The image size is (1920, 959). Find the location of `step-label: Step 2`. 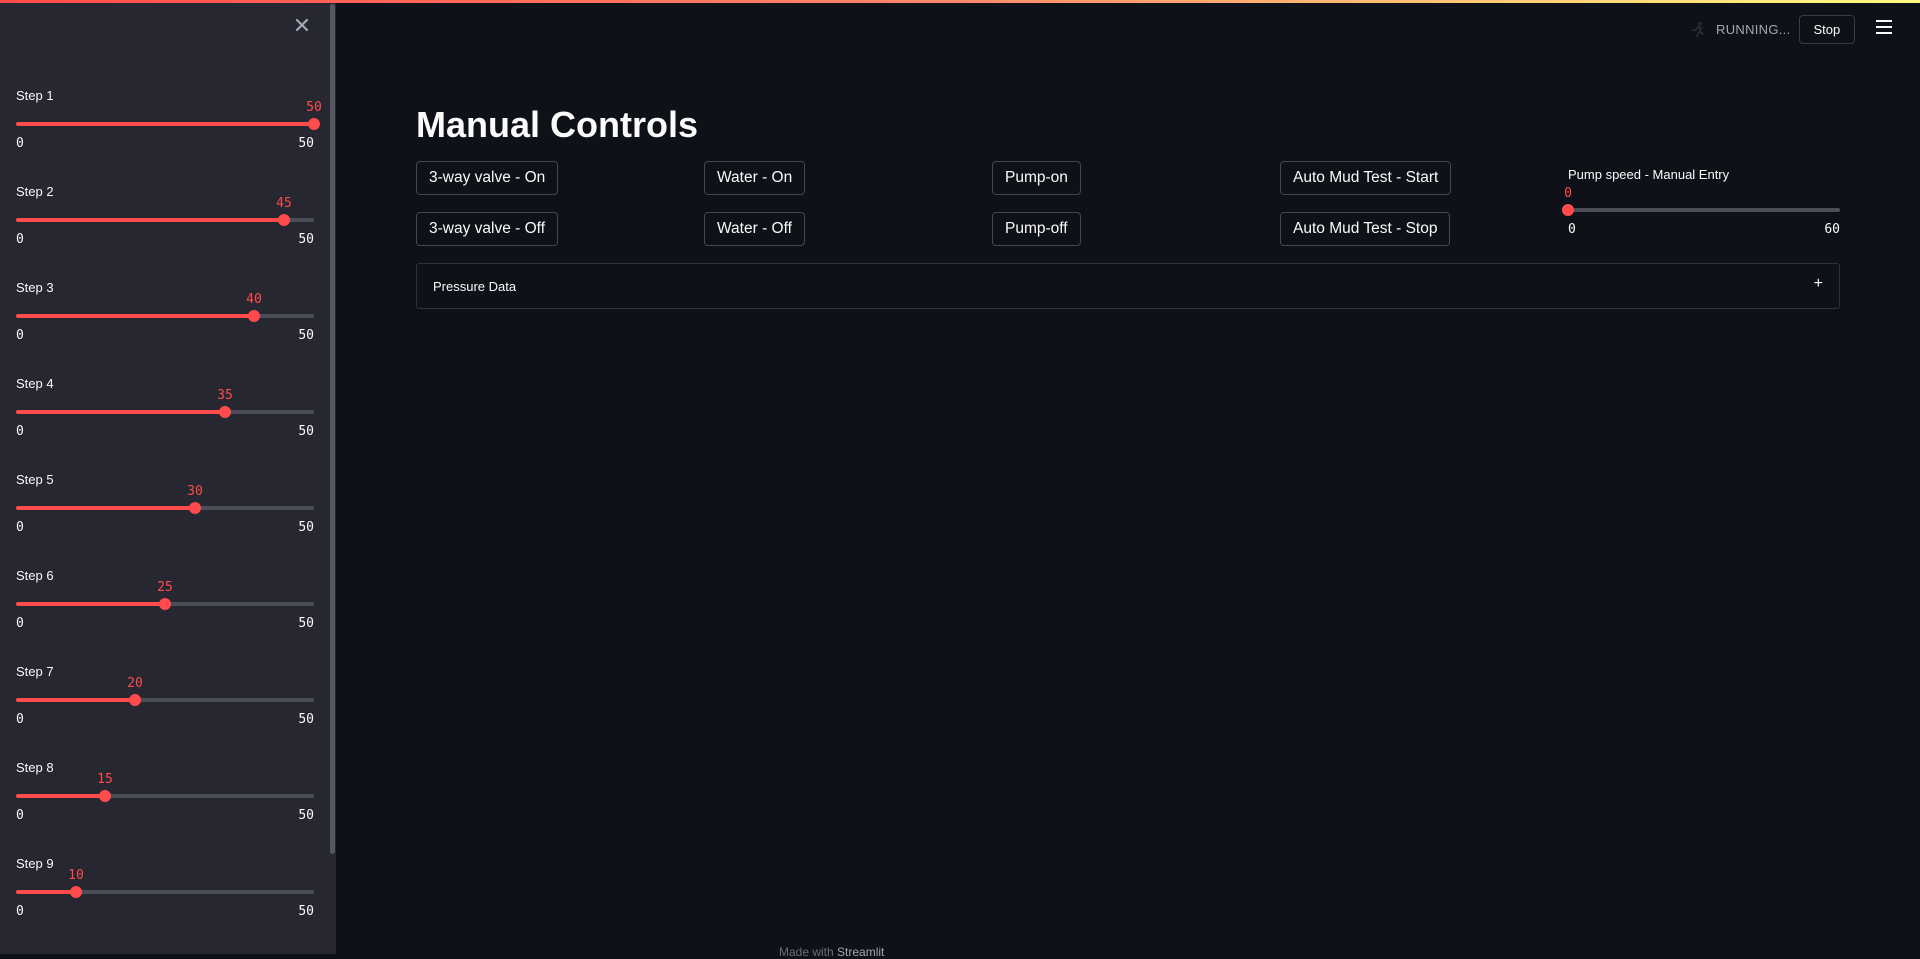

step-label: Step 2 is located at coordinates (35, 191).